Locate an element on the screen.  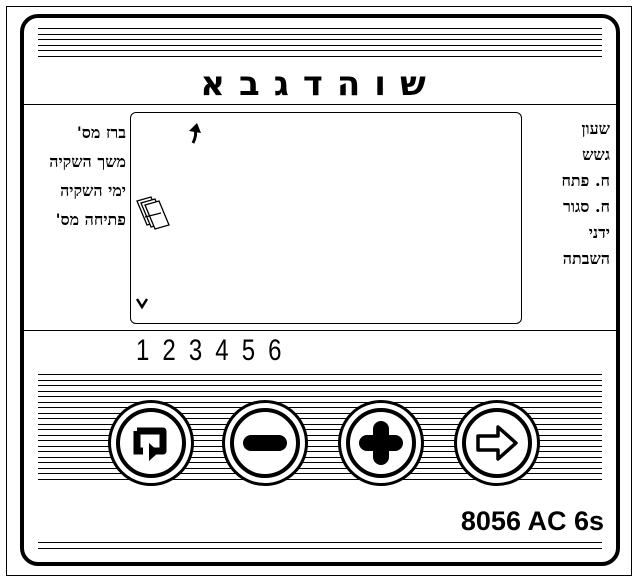
arrow-right-icon is located at coordinates (497, 443).